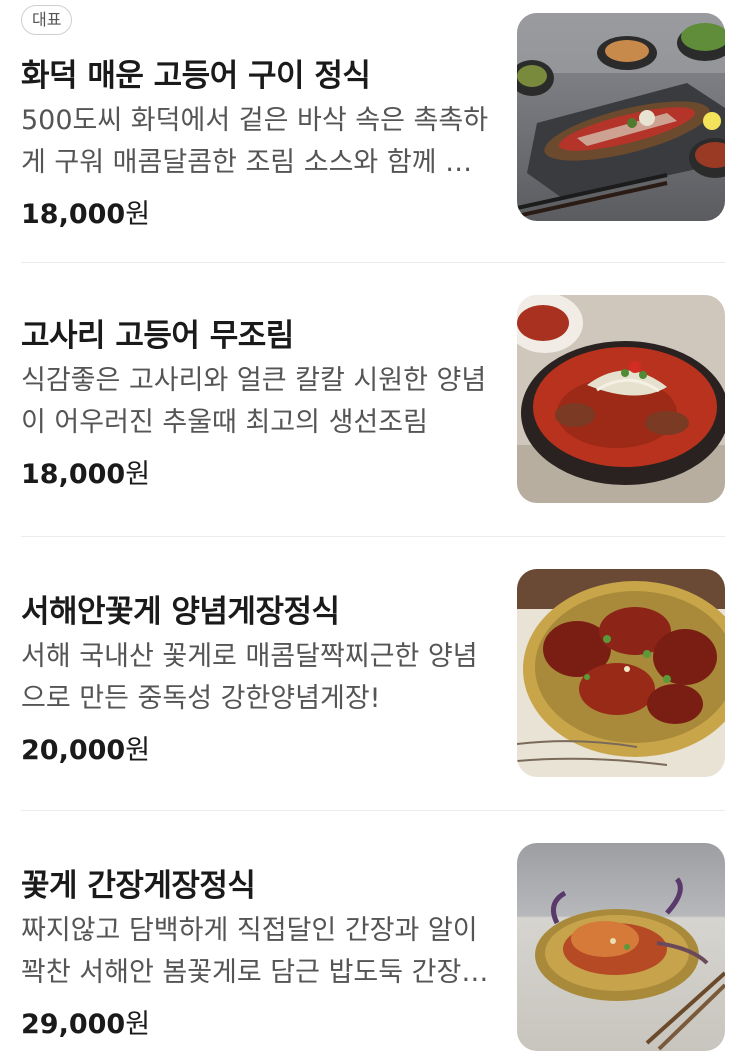 The image size is (746, 1060). I want to click on braised-mackerel-photo-icon, so click(621, 399).